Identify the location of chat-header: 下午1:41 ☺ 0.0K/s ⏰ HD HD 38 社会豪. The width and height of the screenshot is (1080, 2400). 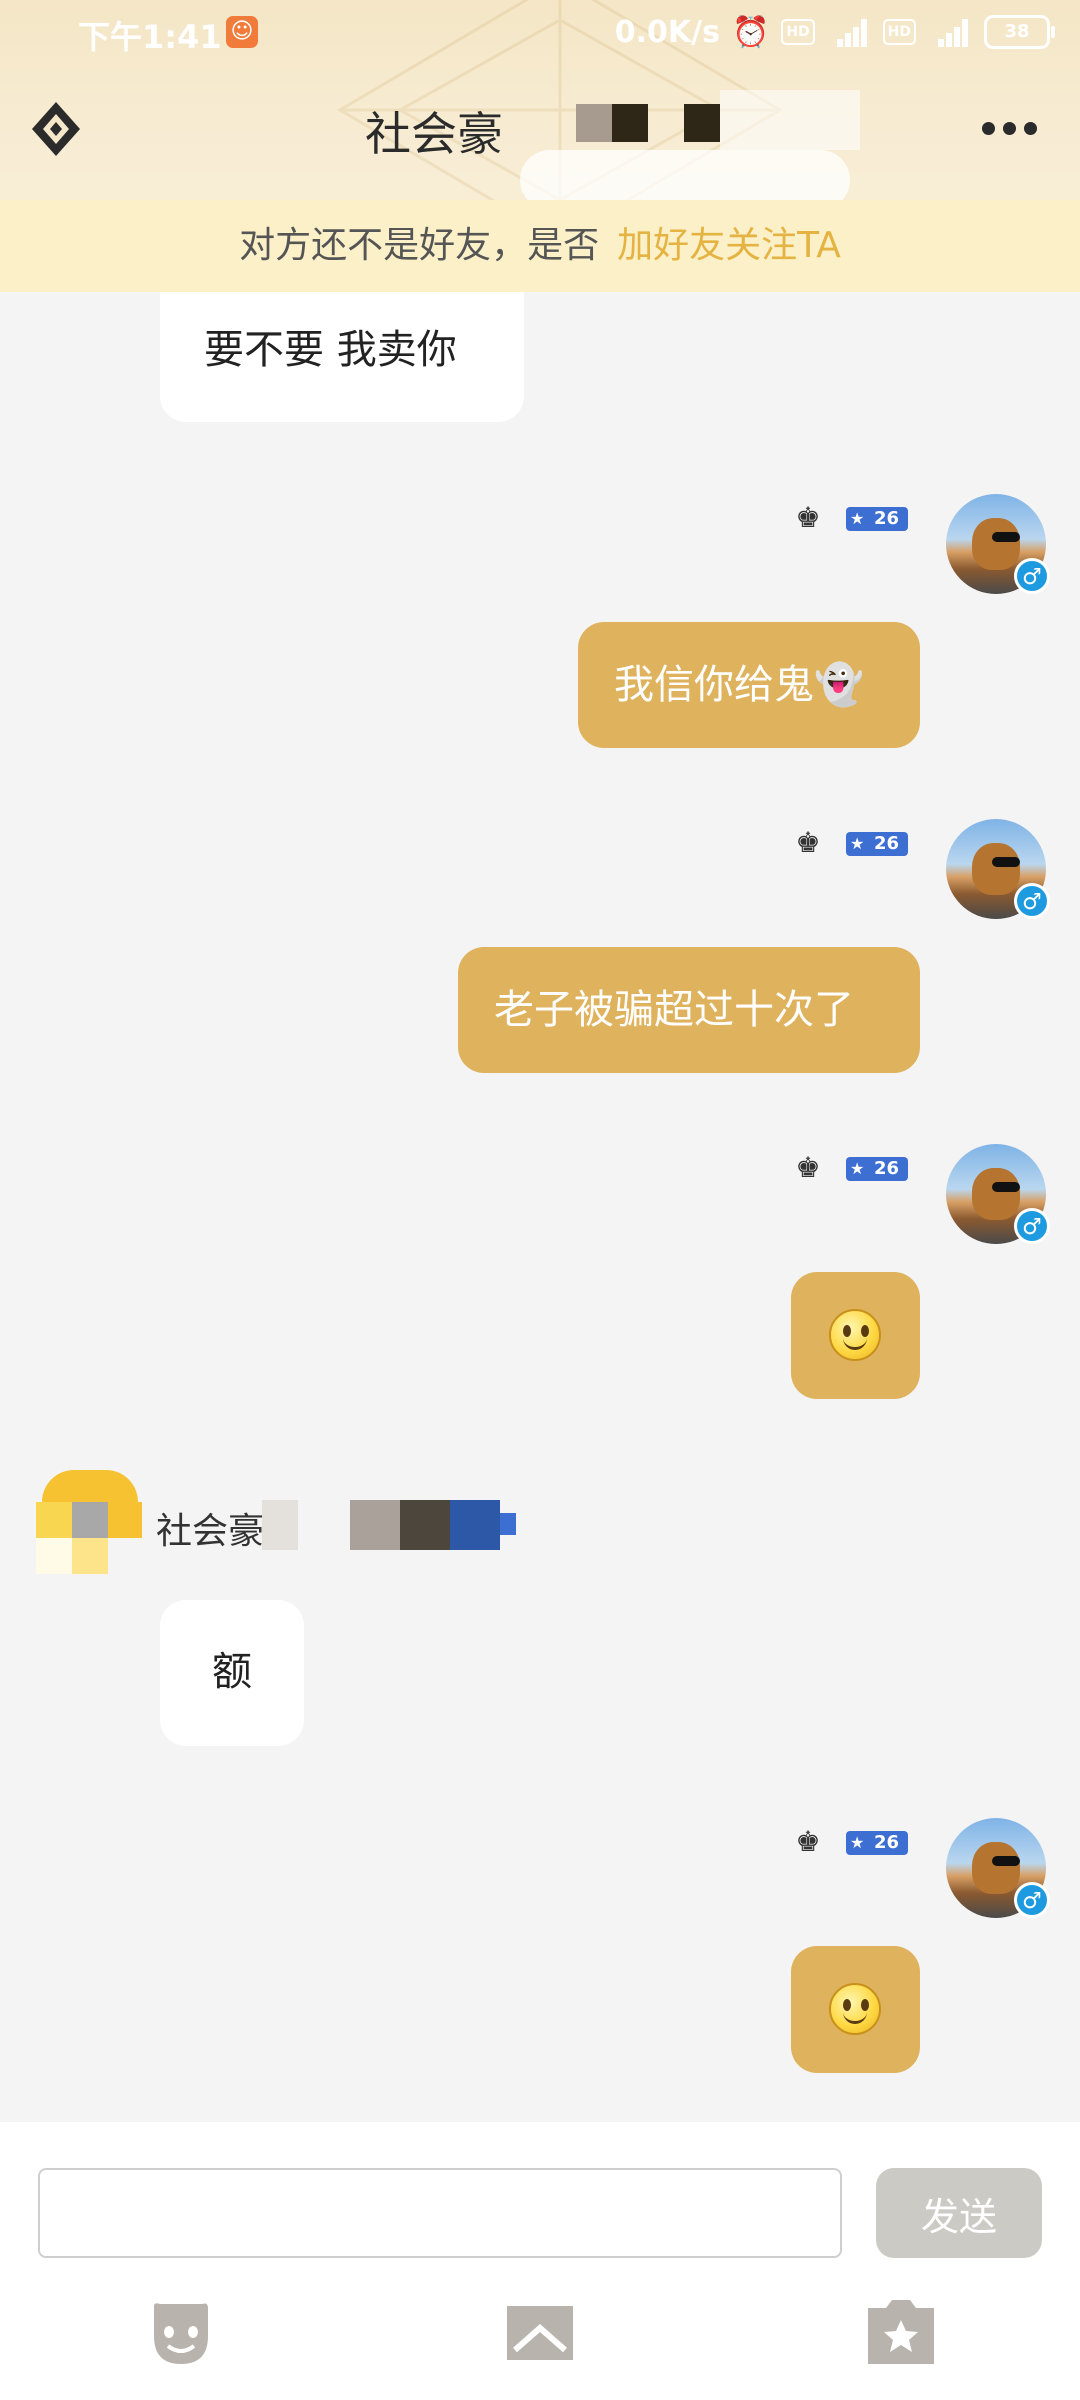
(540, 100).